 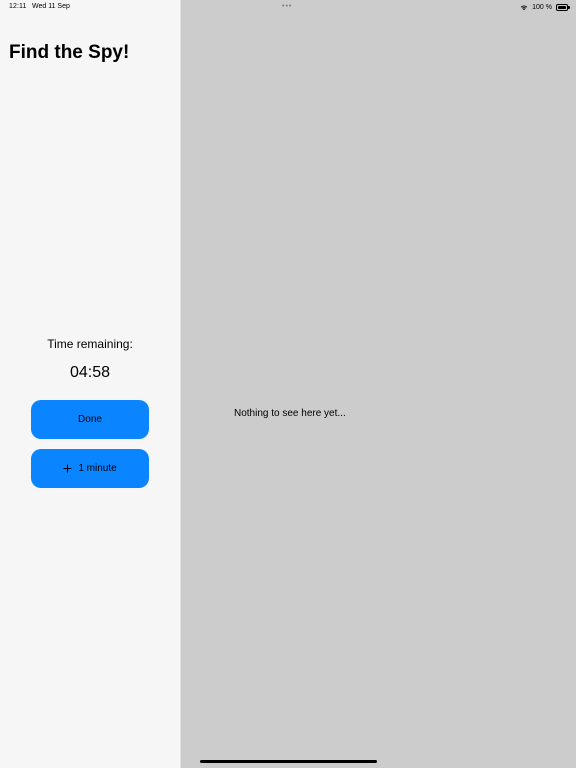 I want to click on home-indicator, so click(x=288, y=761).